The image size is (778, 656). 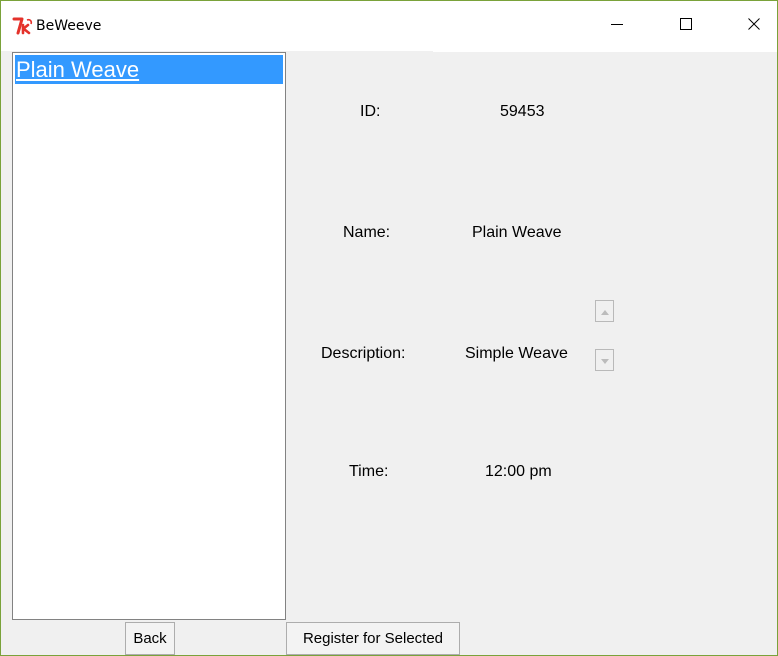 I want to click on close-button, so click(x=754, y=26).